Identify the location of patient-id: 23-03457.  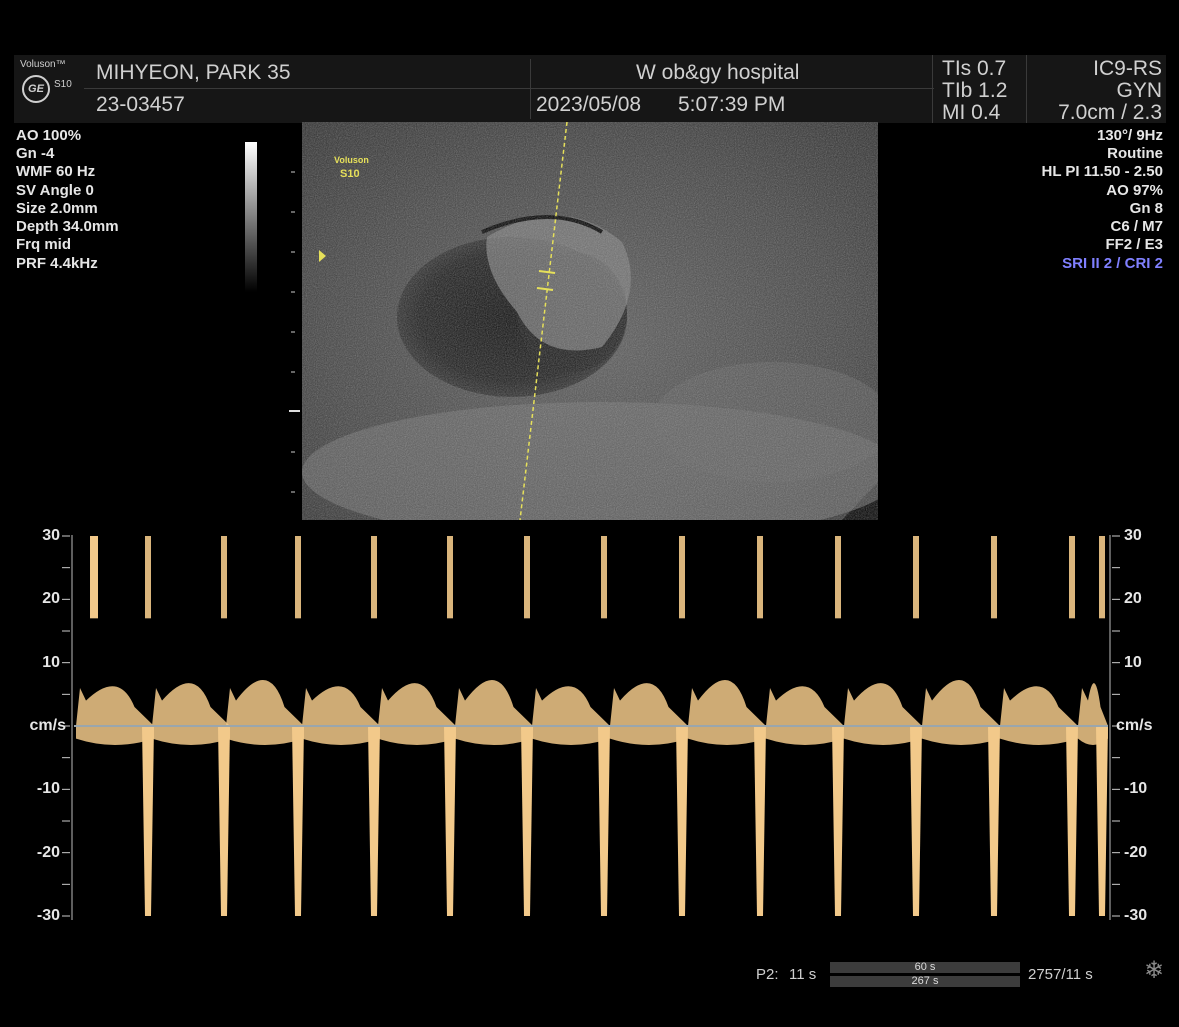
(140, 104).